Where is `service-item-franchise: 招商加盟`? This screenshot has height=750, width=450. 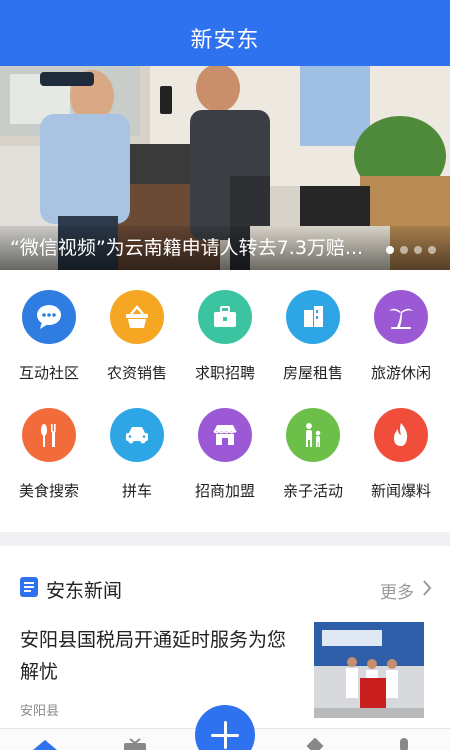 service-item-franchise: 招商加盟 is located at coordinates (223, 463).